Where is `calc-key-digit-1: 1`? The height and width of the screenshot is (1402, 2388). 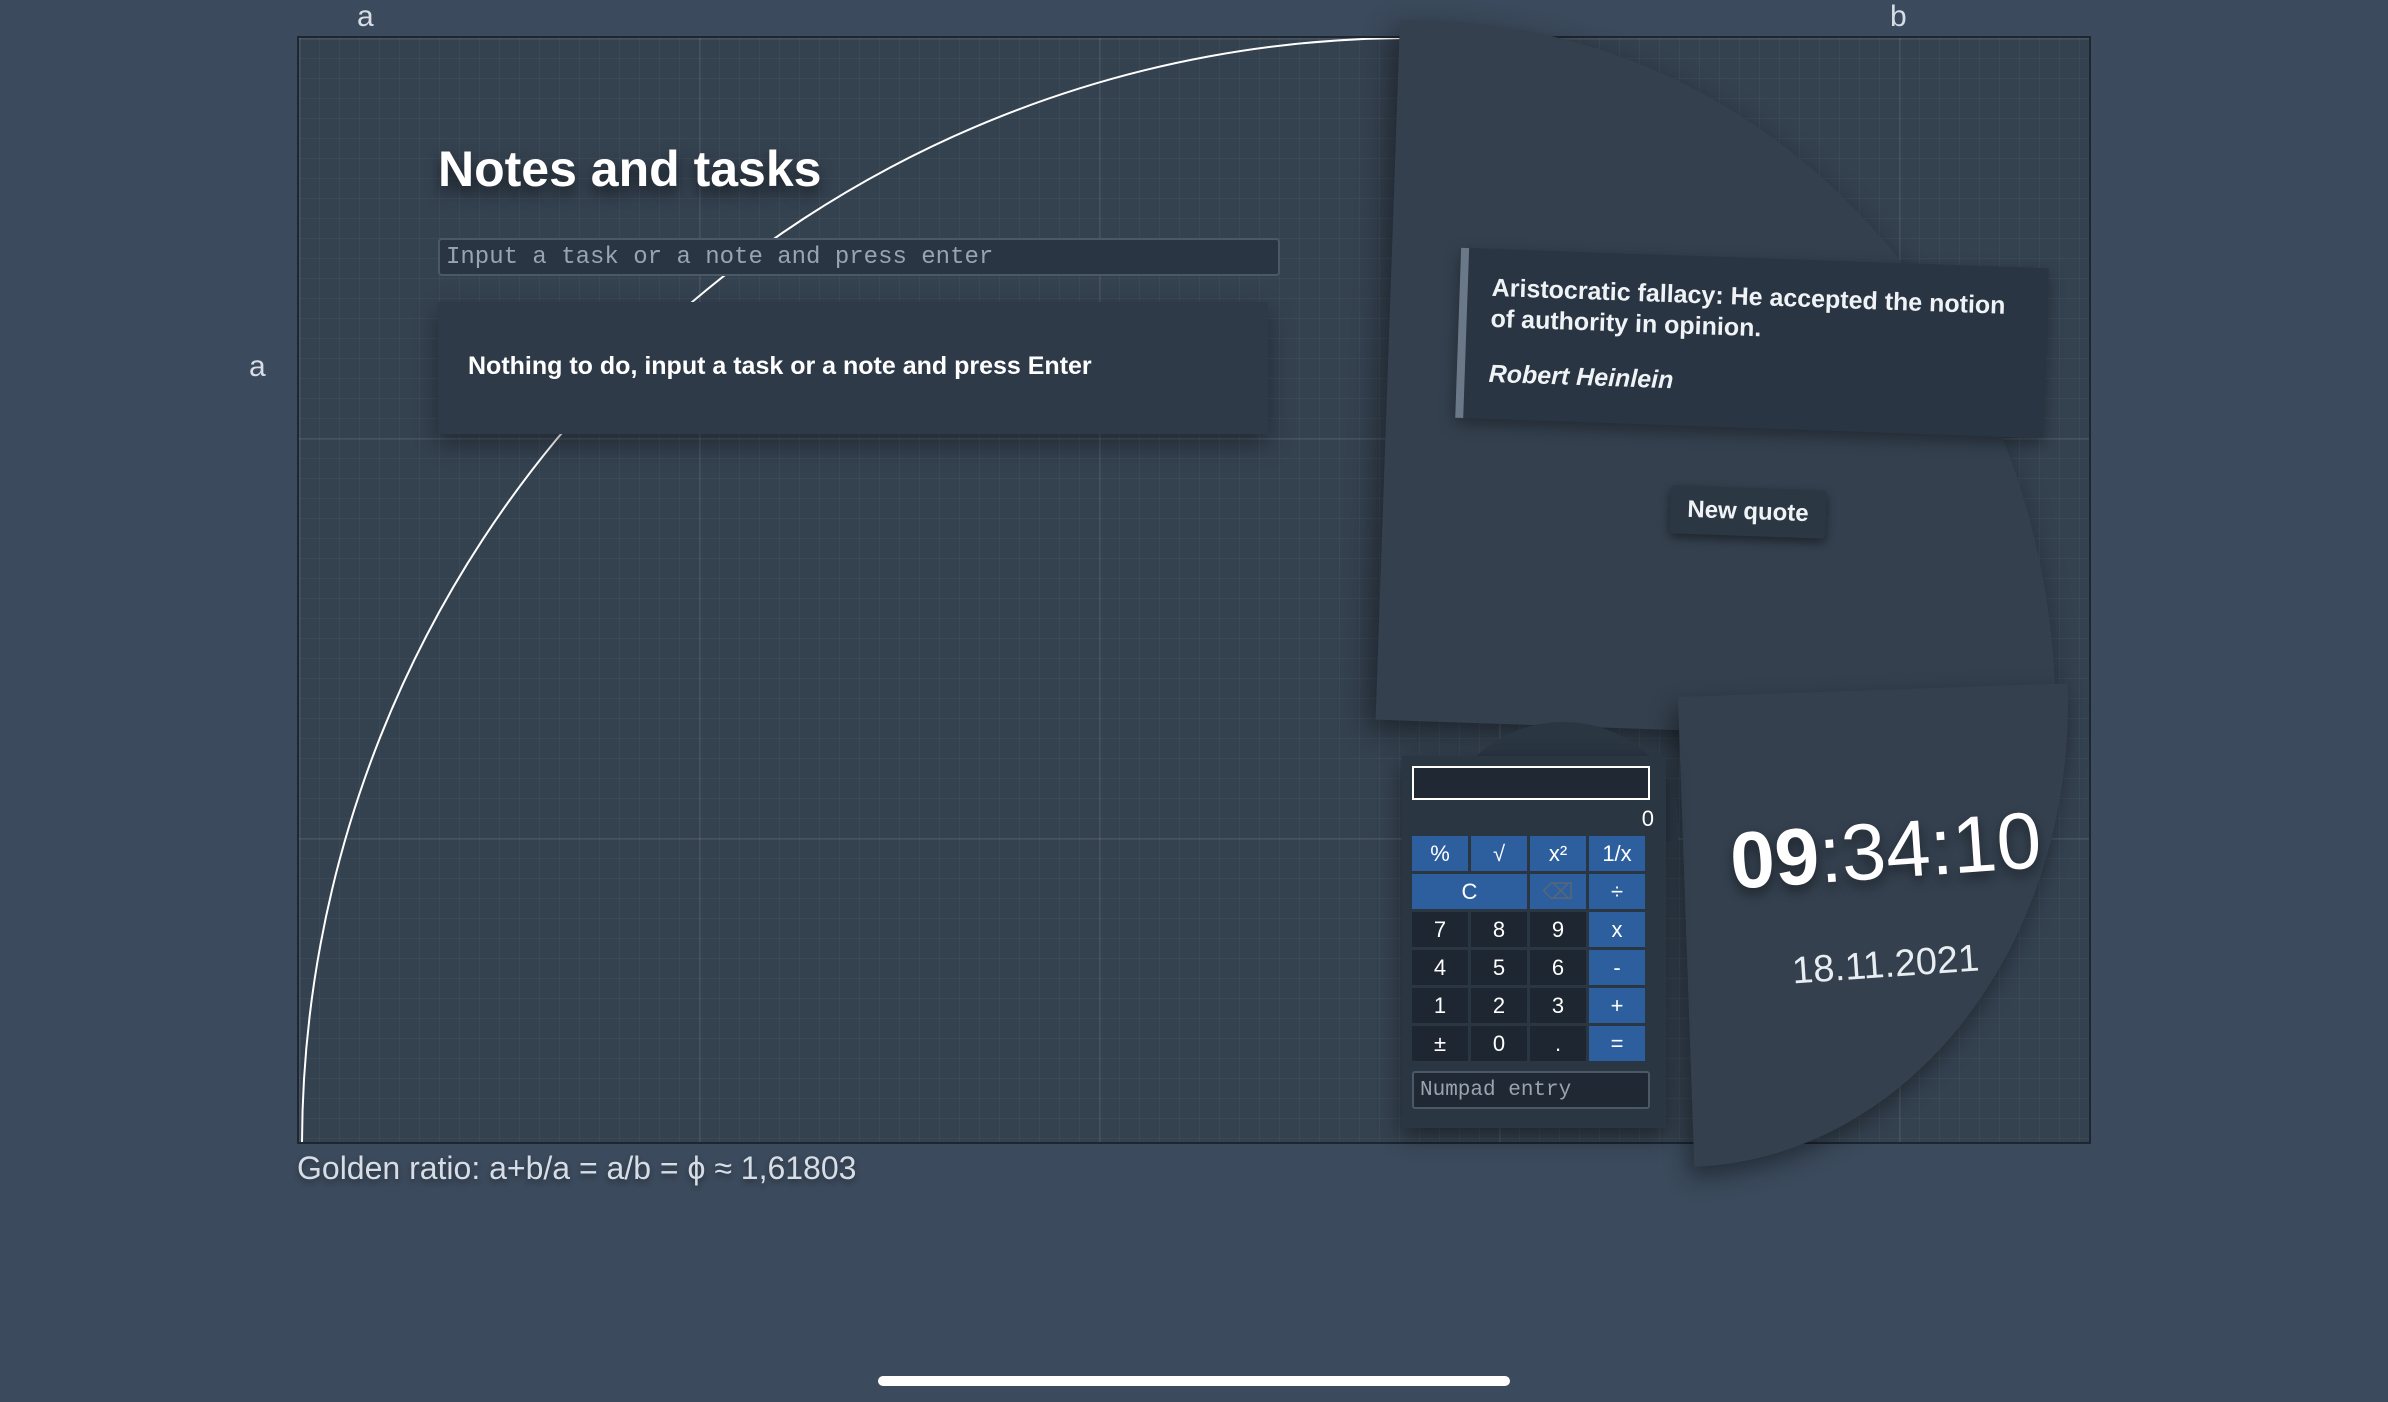 calc-key-digit-1: 1 is located at coordinates (1440, 1005).